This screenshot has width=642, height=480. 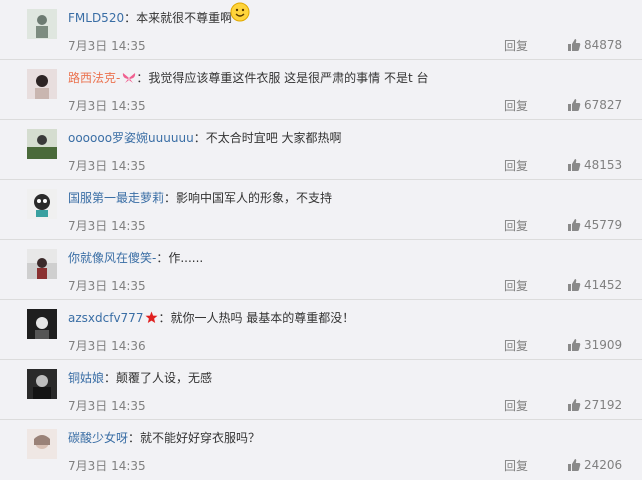 What do you see at coordinates (321, 450) in the screenshot?
I see `comment-row: 碳酸少女呀：就不能好好穿衣服吗？ 7月3日 14:35 回复 24206` at bounding box center [321, 450].